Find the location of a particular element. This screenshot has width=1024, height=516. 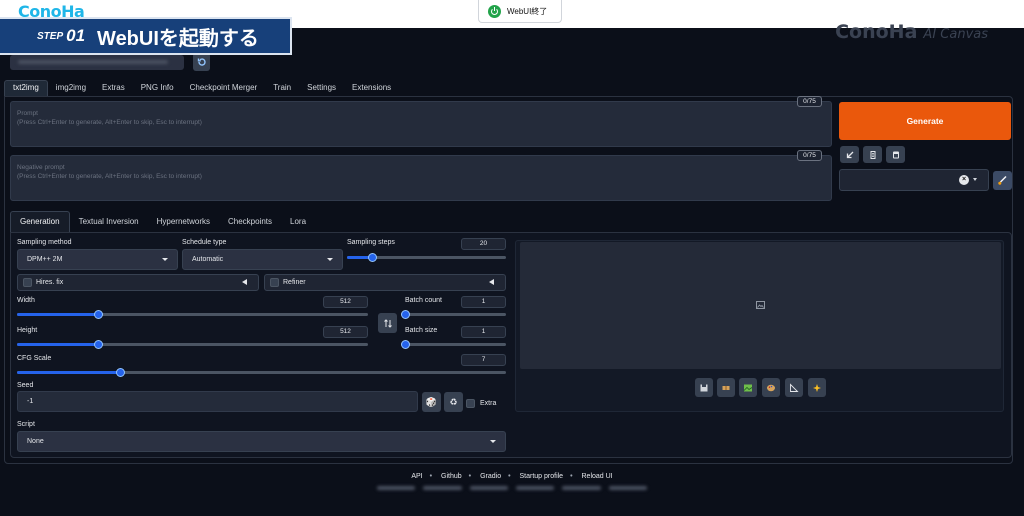

tab-train: Train is located at coordinates (282, 88).